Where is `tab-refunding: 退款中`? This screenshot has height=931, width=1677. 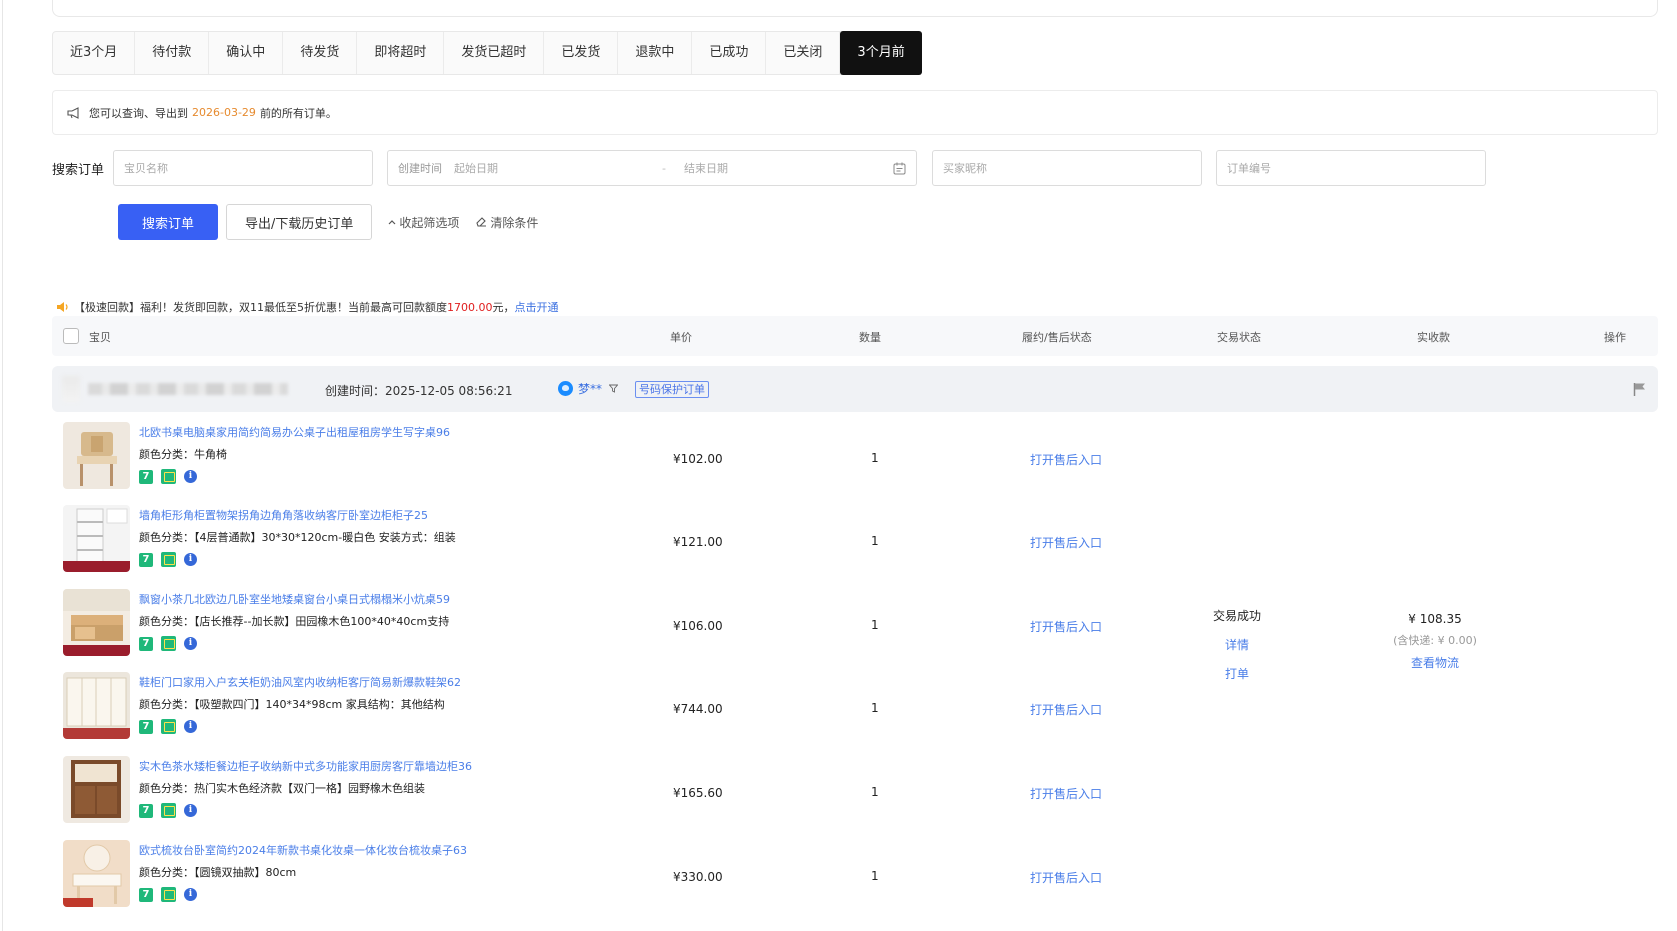 tab-refunding: 退款中 is located at coordinates (655, 53).